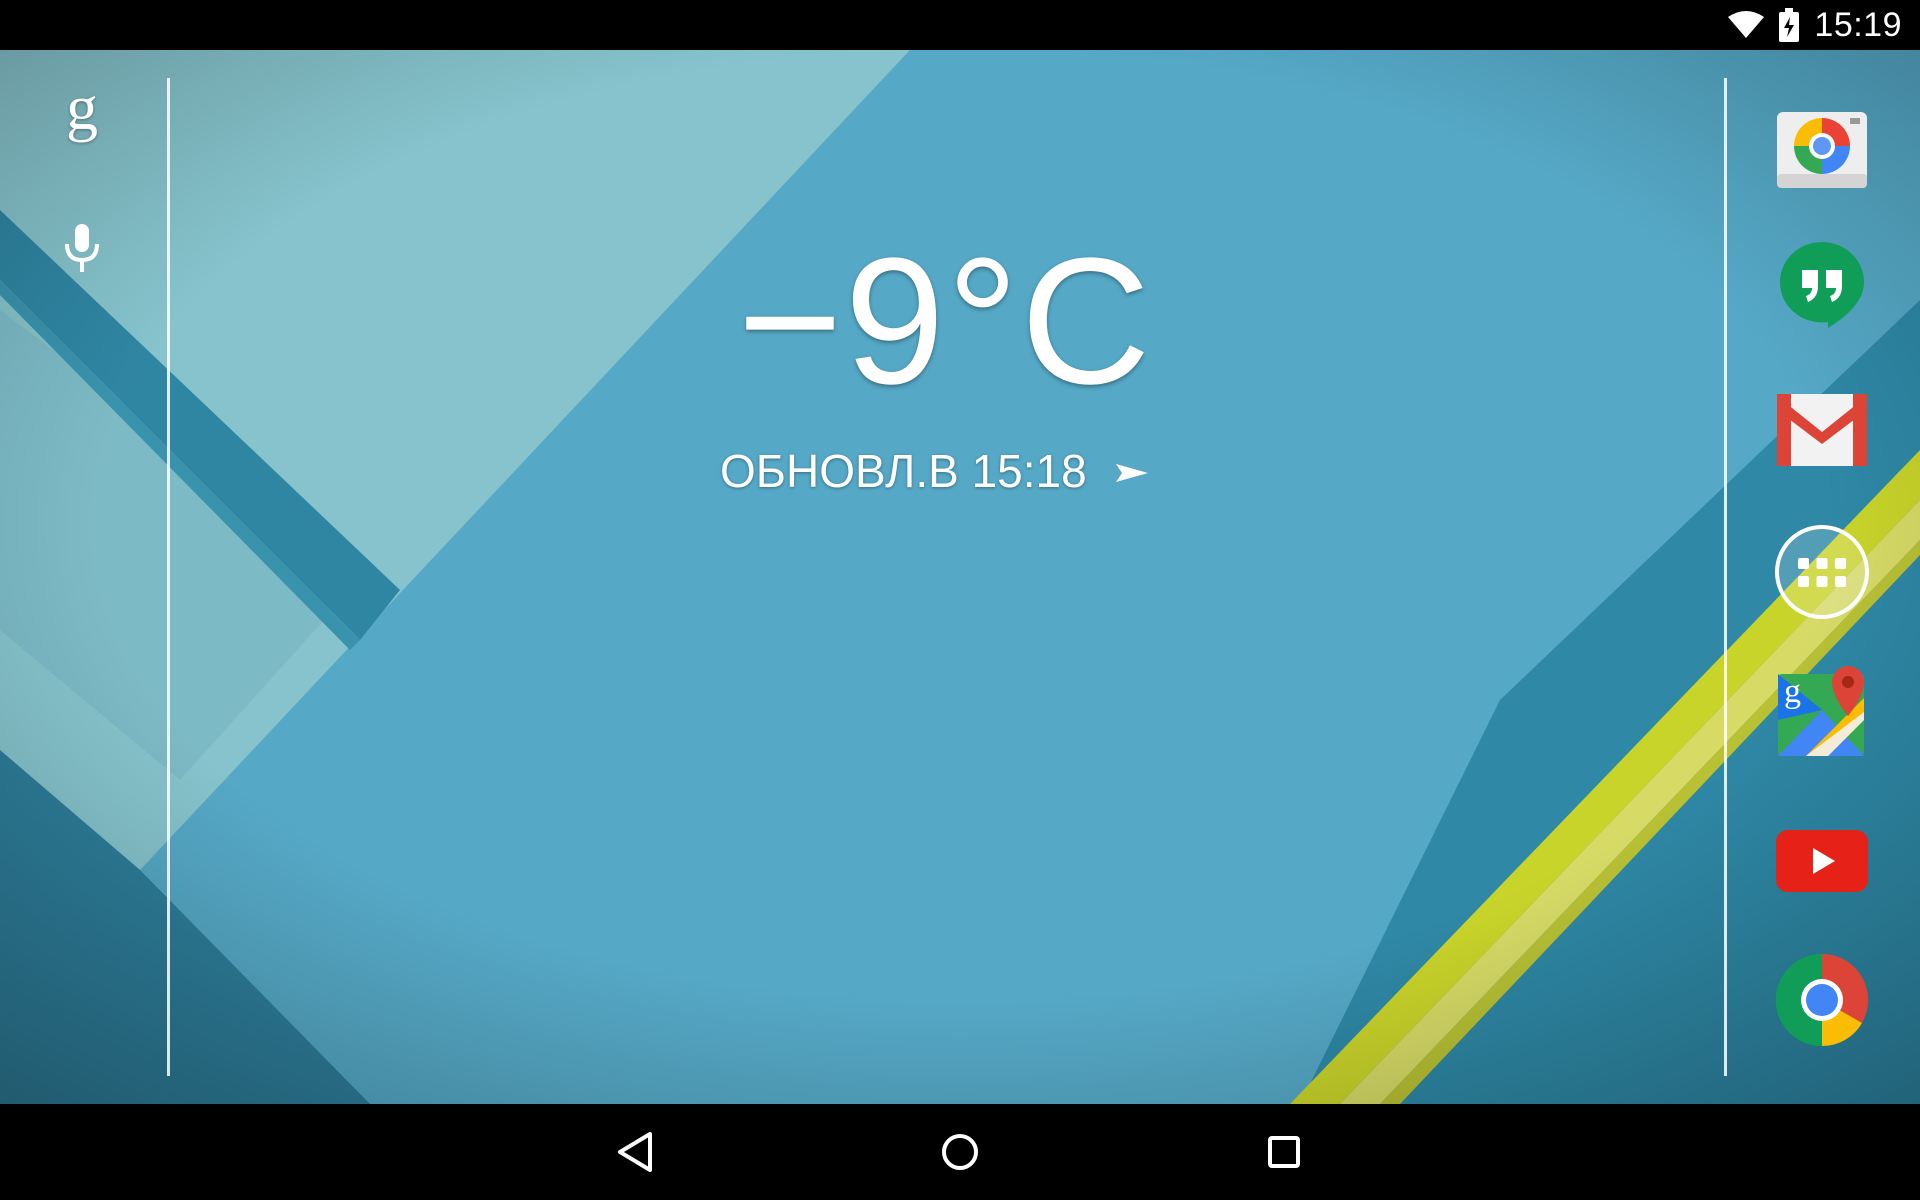 The height and width of the screenshot is (1200, 1920). I want to click on navigation-bar, so click(960, 1152).